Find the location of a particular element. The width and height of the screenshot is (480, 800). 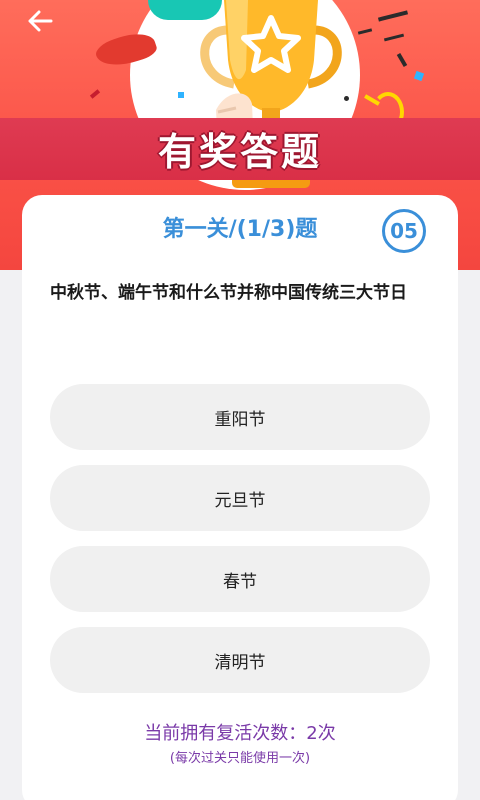

countdown-timer: 05 is located at coordinates (404, 231).